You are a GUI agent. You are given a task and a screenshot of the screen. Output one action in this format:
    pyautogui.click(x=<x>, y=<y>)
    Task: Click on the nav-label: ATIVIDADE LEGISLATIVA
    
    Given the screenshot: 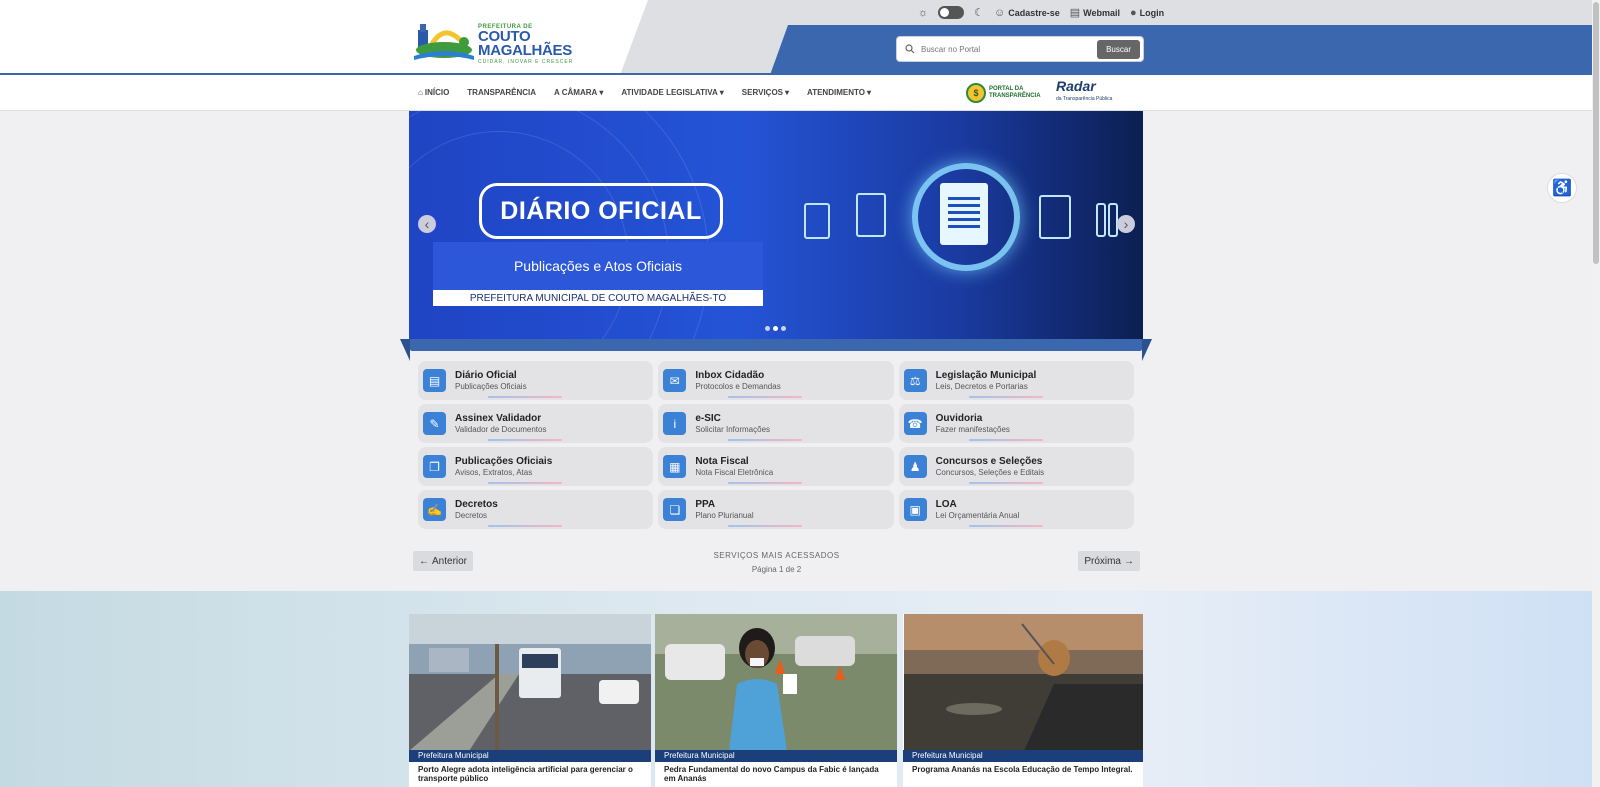 What is the action you would take?
    pyautogui.click(x=669, y=92)
    